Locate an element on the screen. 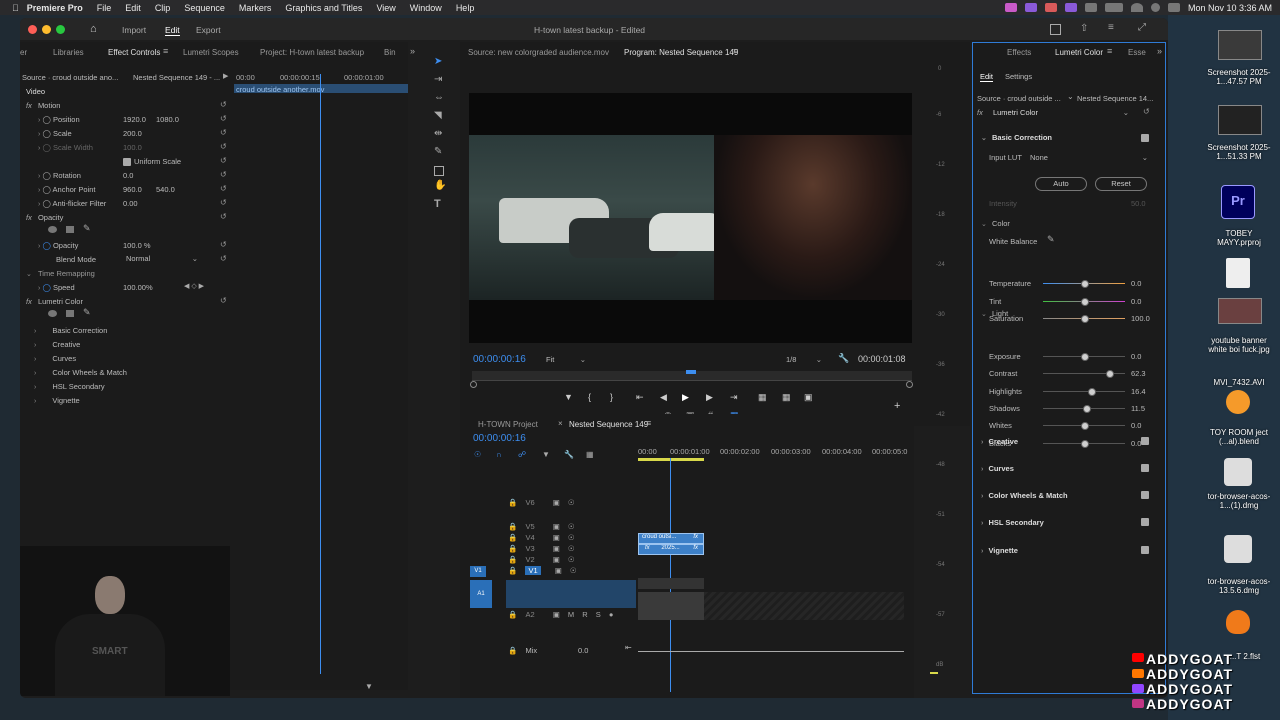  marker-icon: ▼ is located at coordinates (546, 454).